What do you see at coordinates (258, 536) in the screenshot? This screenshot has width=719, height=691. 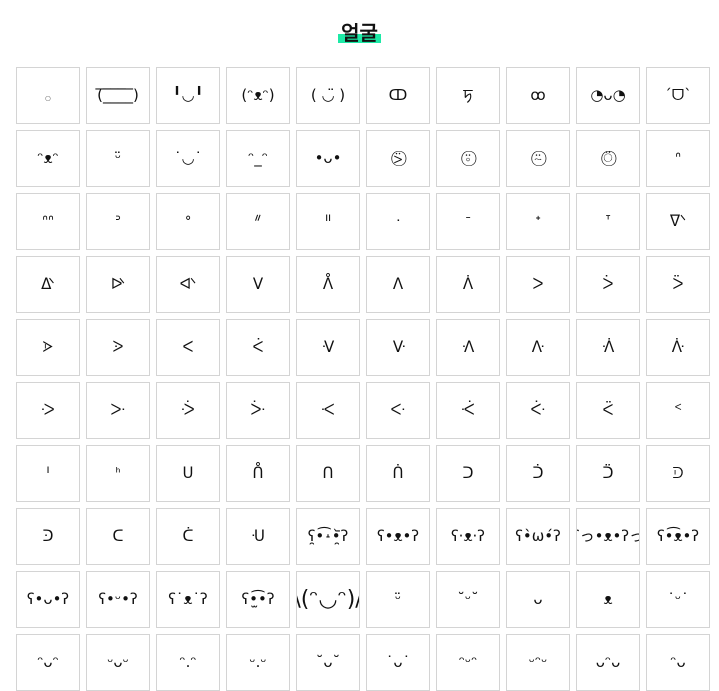 I see `emoticon-cell: ᑗ` at bounding box center [258, 536].